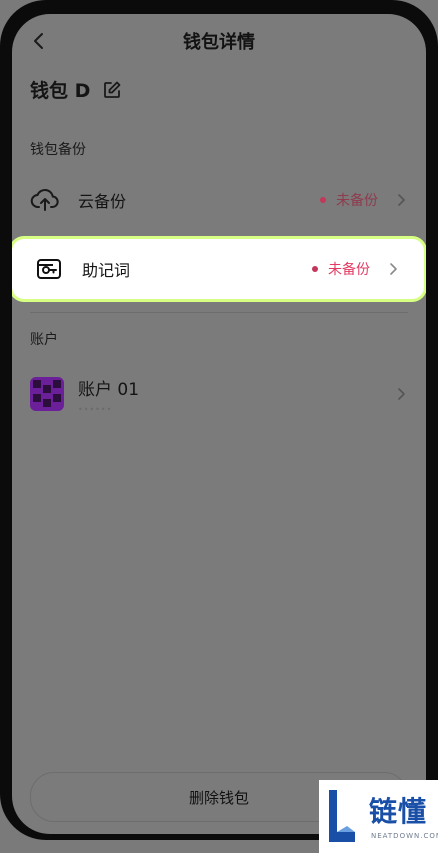 Image resolution: width=438 pixels, height=853 pixels. What do you see at coordinates (342, 816) in the screenshot?
I see `brand-logo-icon` at bounding box center [342, 816].